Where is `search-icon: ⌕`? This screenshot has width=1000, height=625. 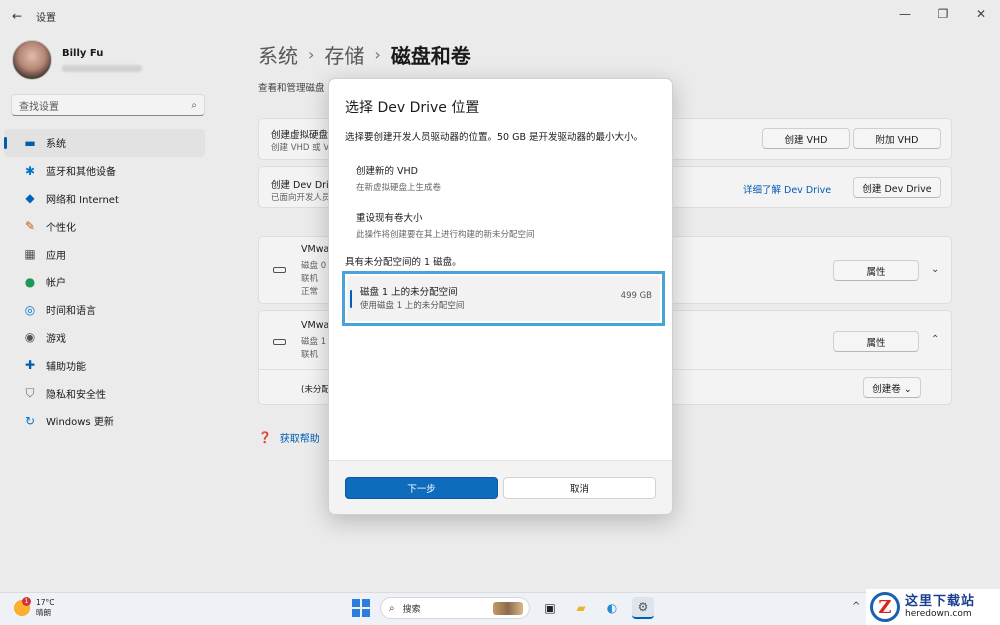 search-icon: ⌕ is located at coordinates (392, 608).